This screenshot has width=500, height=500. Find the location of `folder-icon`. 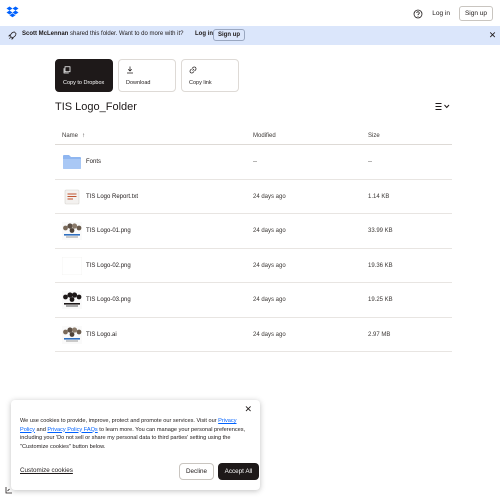

folder-icon is located at coordinates (72, 162).